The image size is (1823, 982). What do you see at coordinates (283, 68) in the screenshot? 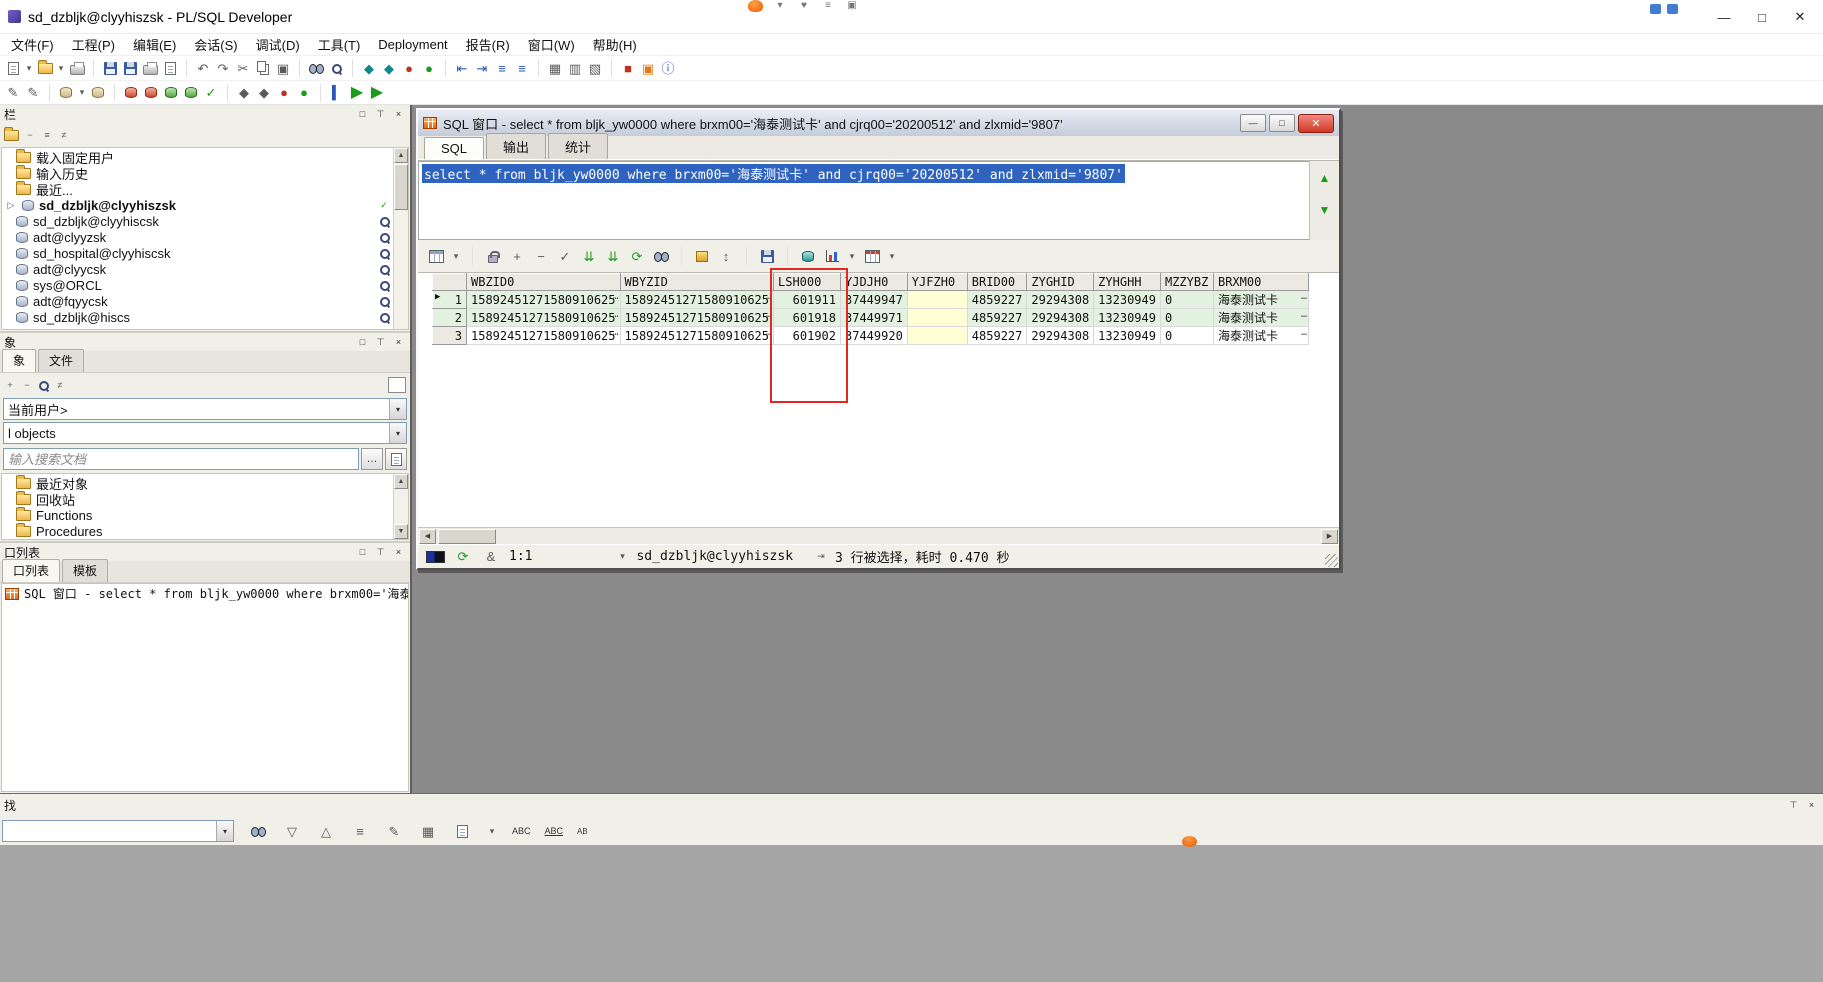
I see `paste-icon: ▣` at bounding box center [283, 68].